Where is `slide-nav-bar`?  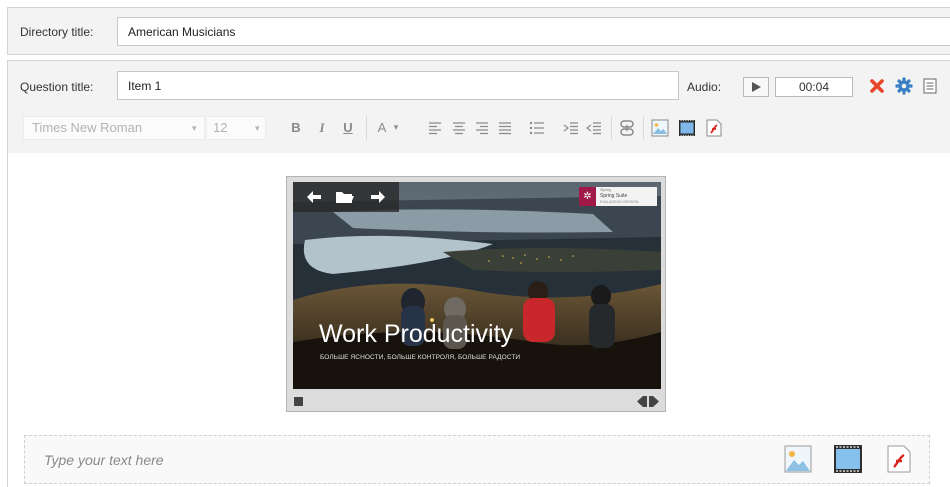
slide-nav-bar is located at coordinates (346, 197).